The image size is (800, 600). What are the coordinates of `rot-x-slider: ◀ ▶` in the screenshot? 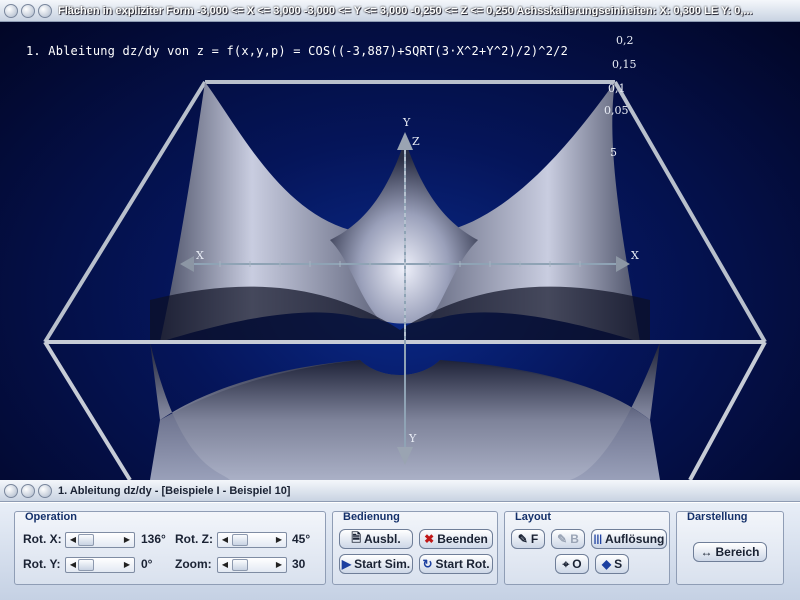 It's located at (100, 540).